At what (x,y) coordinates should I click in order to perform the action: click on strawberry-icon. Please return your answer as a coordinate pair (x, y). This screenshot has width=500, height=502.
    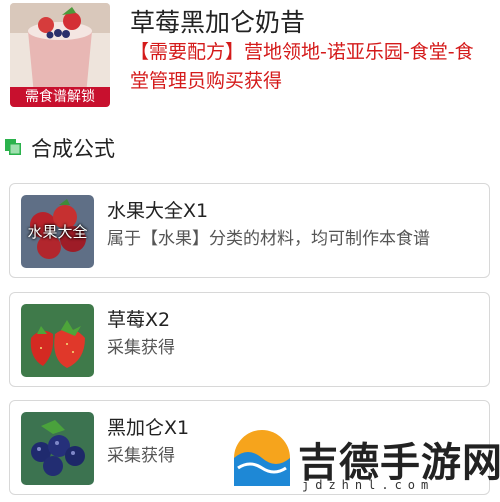
    Looking at the image, I should click on (57, 340).